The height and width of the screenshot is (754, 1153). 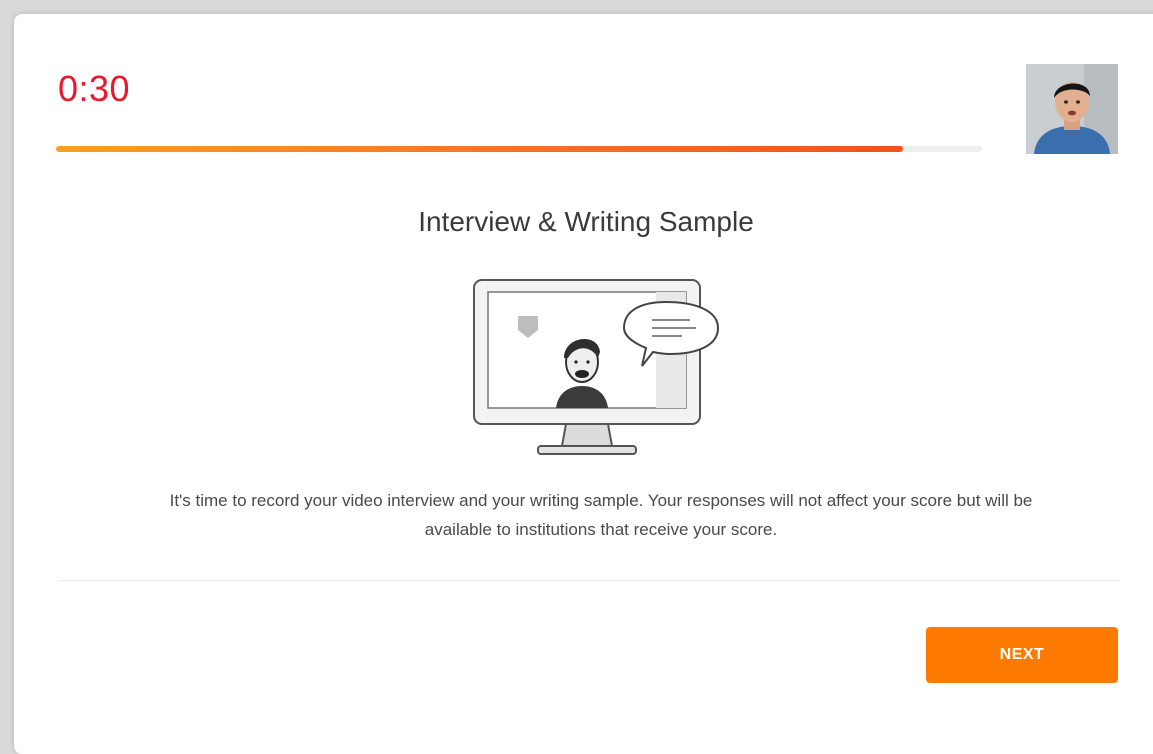 What do you see at coordinates (94, 88) in the screenshot?
I see `countdown-timer: 0:30` at bounding box center [94, 88].